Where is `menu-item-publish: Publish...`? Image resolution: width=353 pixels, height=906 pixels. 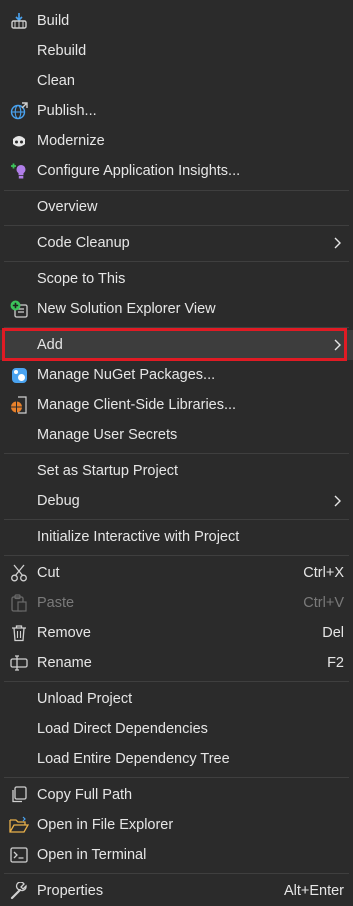 menu-item-publish: Publish... is located at coordinates (176, 111).